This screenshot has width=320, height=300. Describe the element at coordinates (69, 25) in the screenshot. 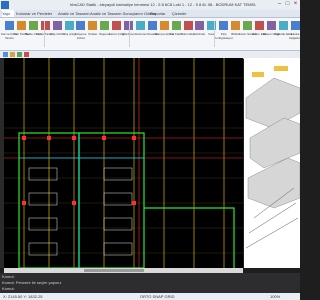

I see `line-icon` at that location.